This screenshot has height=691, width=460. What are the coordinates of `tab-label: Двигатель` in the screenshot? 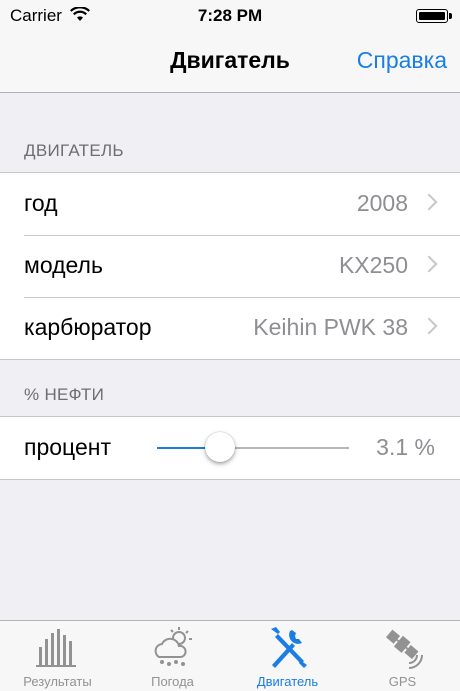 It's located at (287, 681).